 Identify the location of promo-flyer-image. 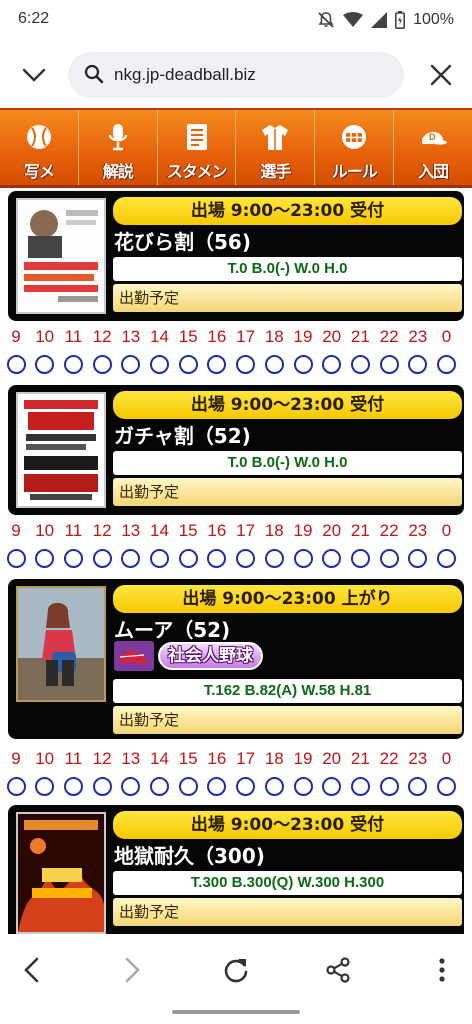
(61, 873).